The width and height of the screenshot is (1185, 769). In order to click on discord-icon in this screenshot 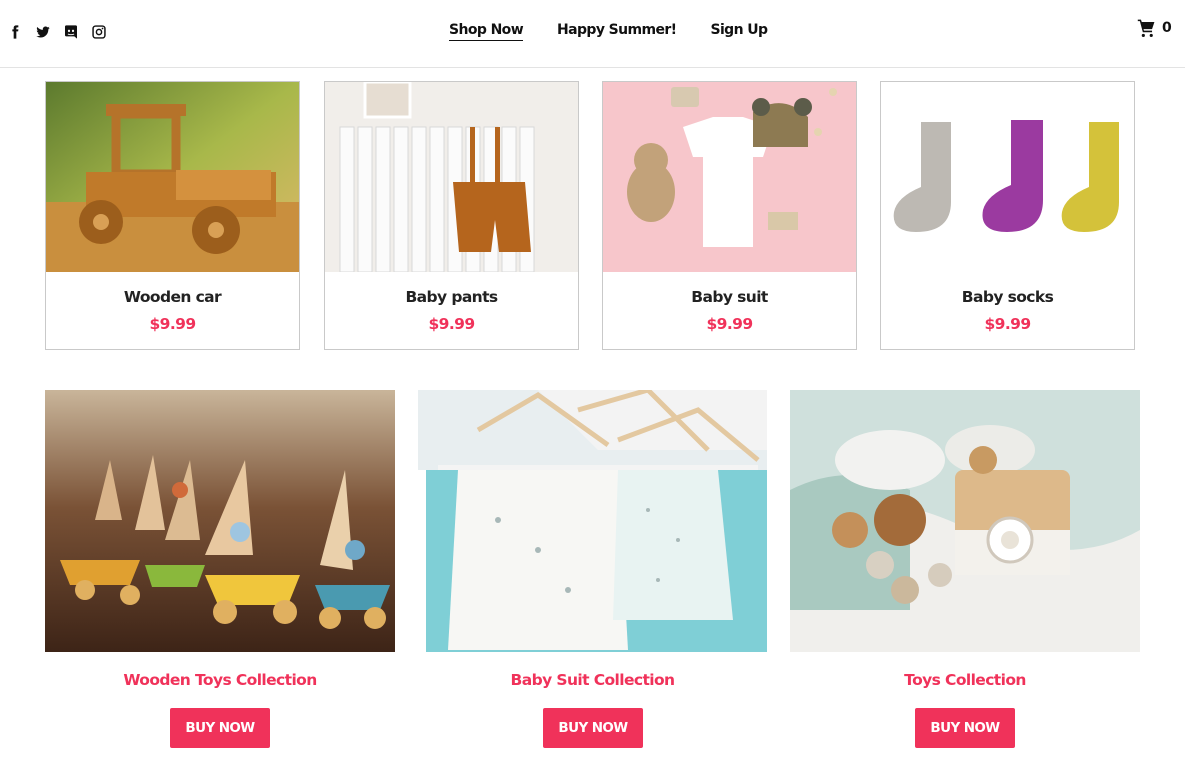, I will do `click(70, 32)`.